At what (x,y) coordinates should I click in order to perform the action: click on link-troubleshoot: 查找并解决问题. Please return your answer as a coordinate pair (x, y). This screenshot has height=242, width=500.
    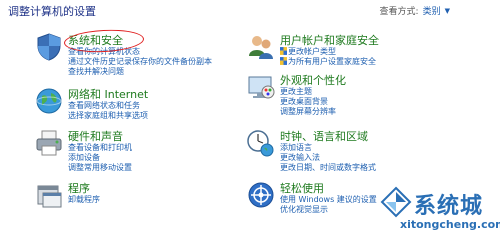
    Looking at the image, I should click on (96, 71).